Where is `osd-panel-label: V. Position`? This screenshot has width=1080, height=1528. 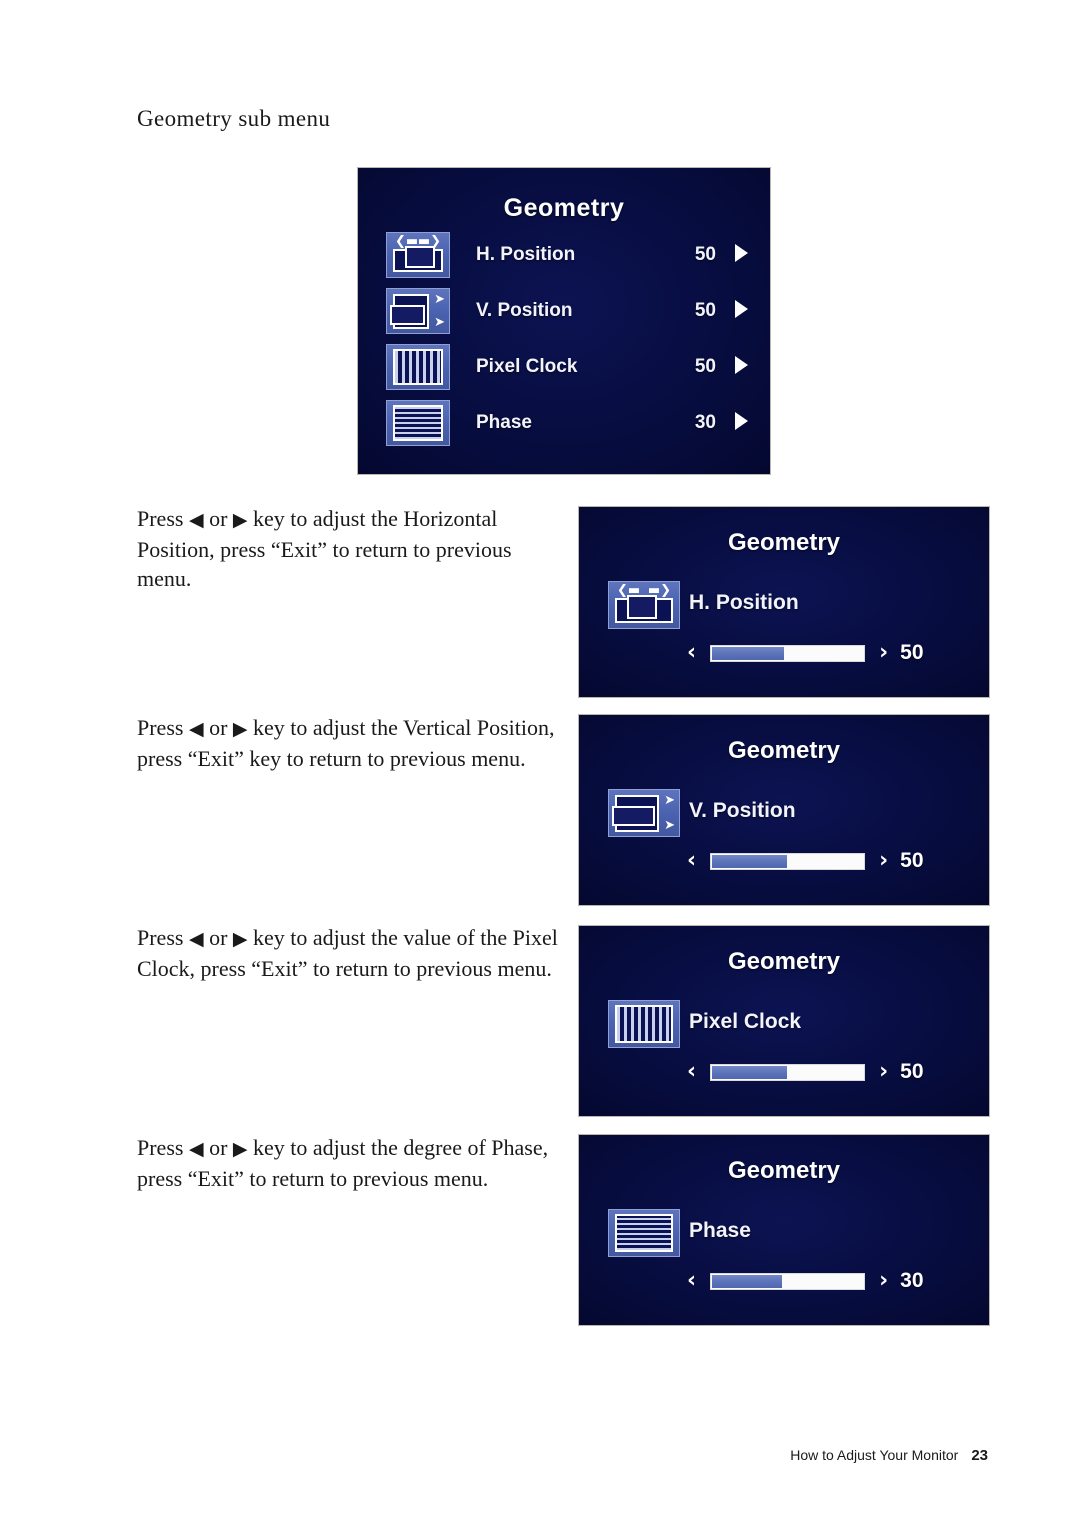
osd-panel-label: V. Position is located at coordinates (742, 810).